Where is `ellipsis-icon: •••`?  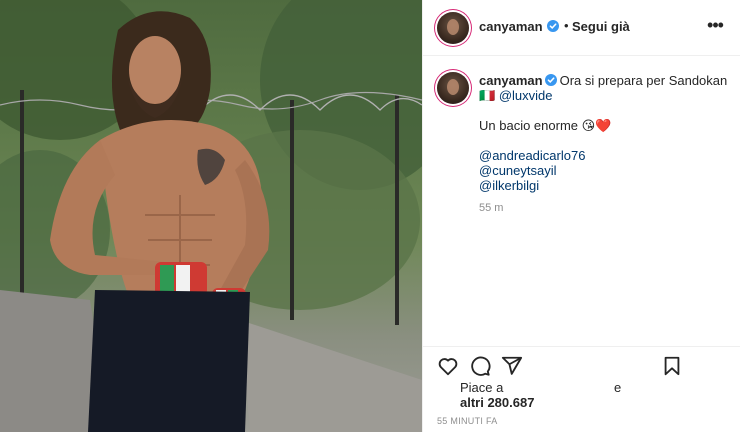 ellipsis-icon: ••• is located at coordinates (715, 25).